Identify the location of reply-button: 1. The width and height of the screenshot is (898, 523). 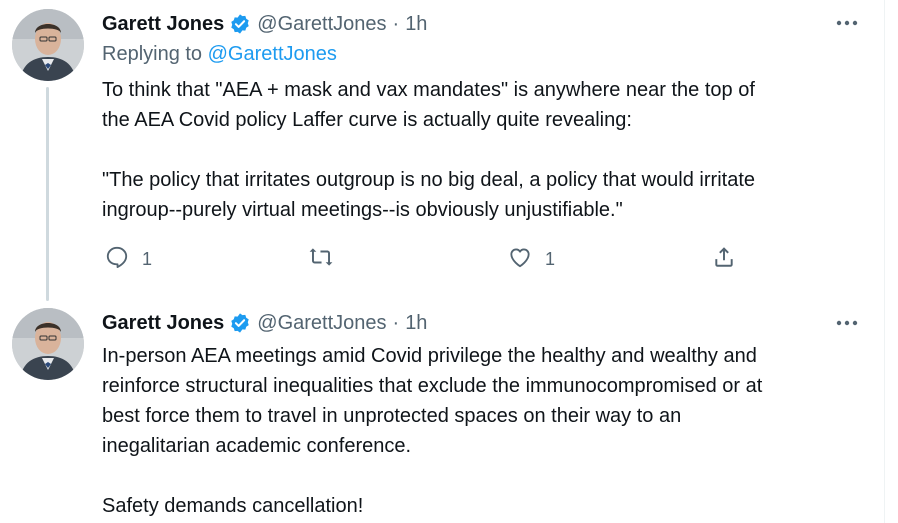
(128, 259).